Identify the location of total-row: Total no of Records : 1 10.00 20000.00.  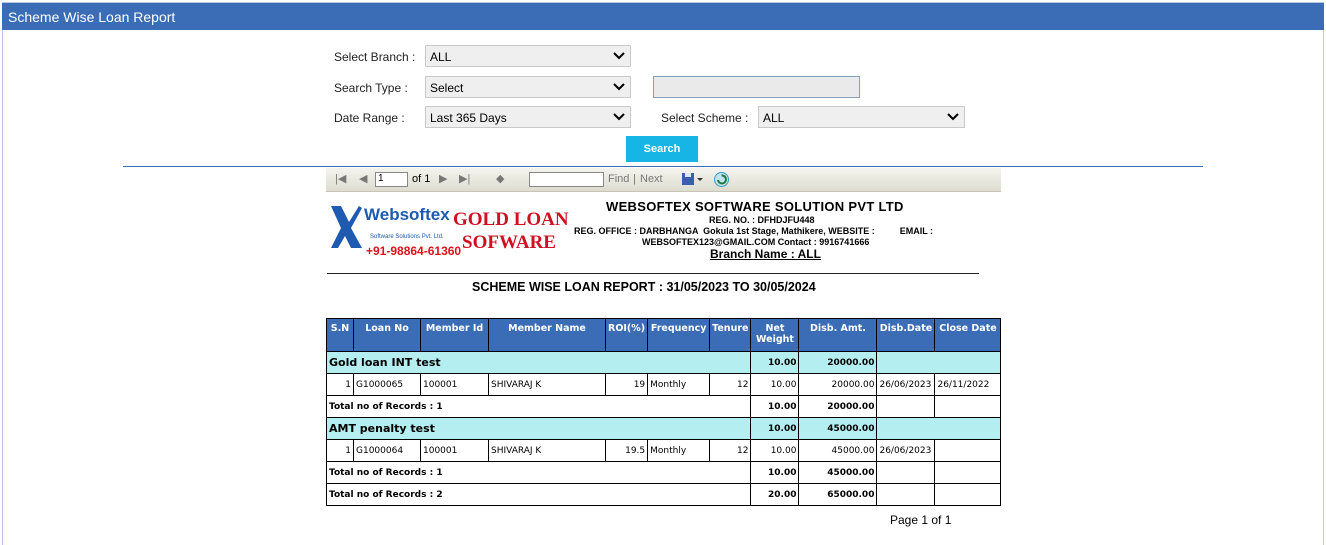
(663, 406).